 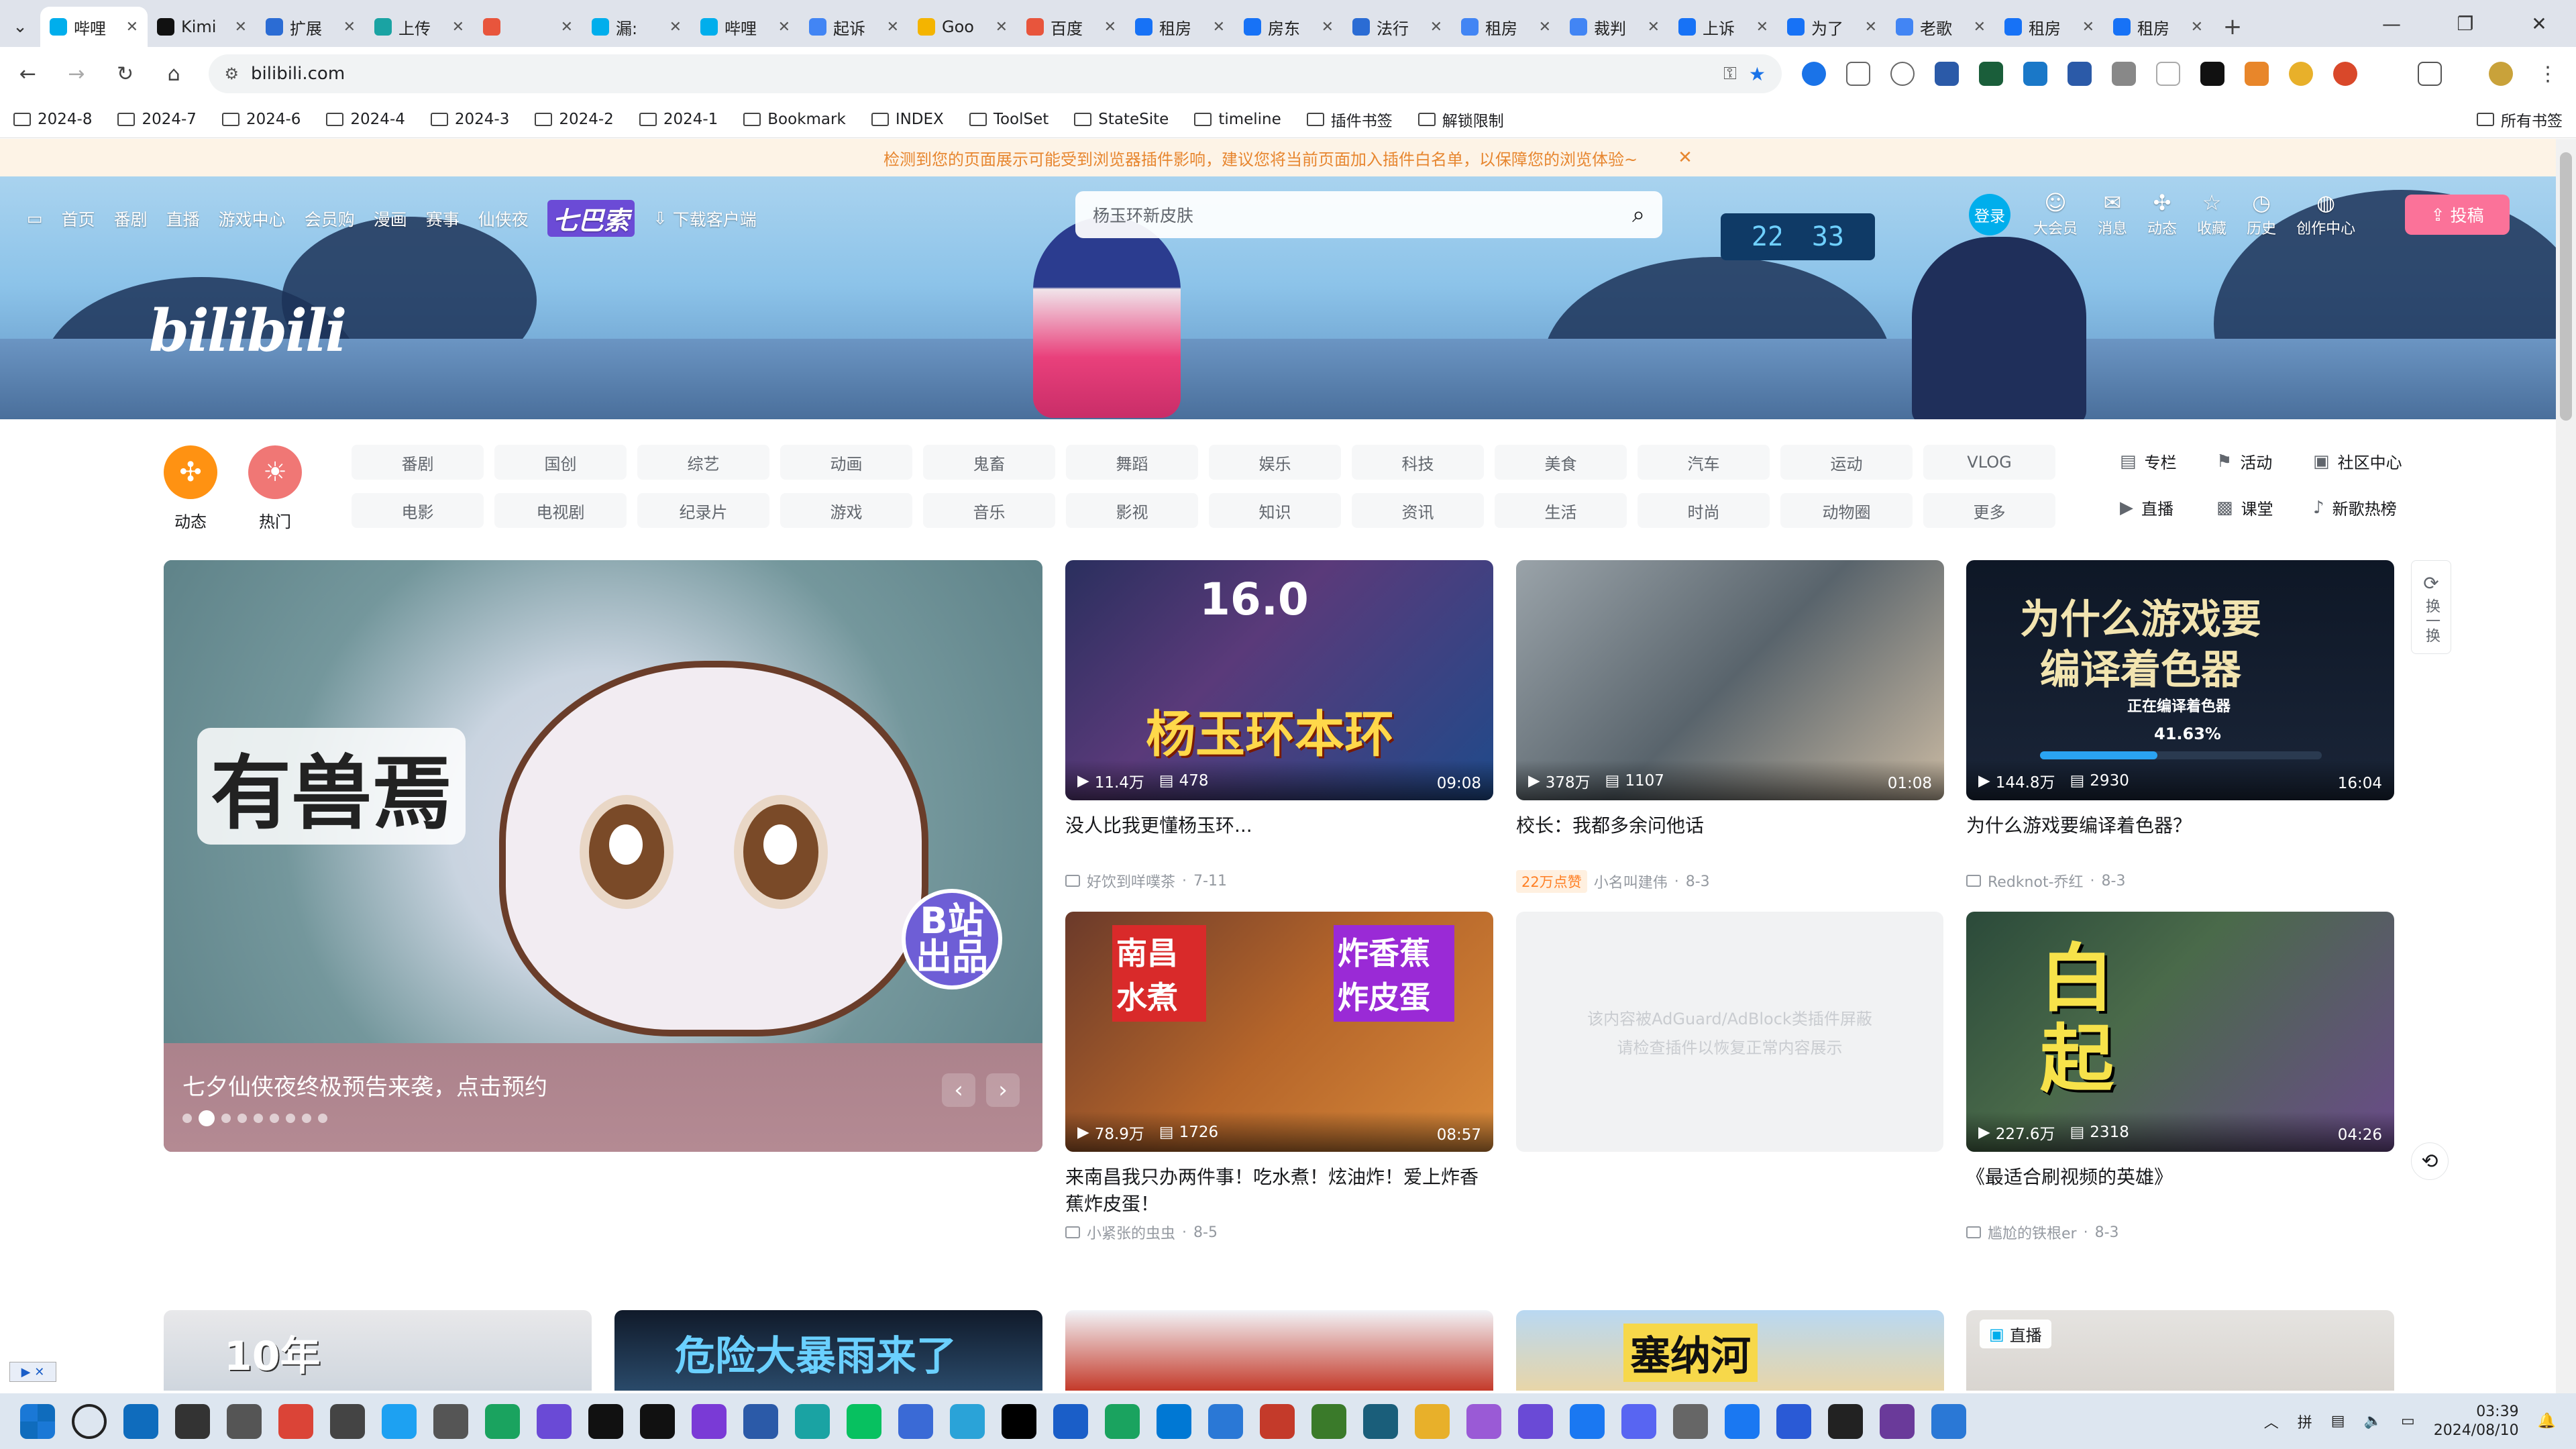 I want to click on video-card: 塞纳河, so click(x=1730, y=1350).